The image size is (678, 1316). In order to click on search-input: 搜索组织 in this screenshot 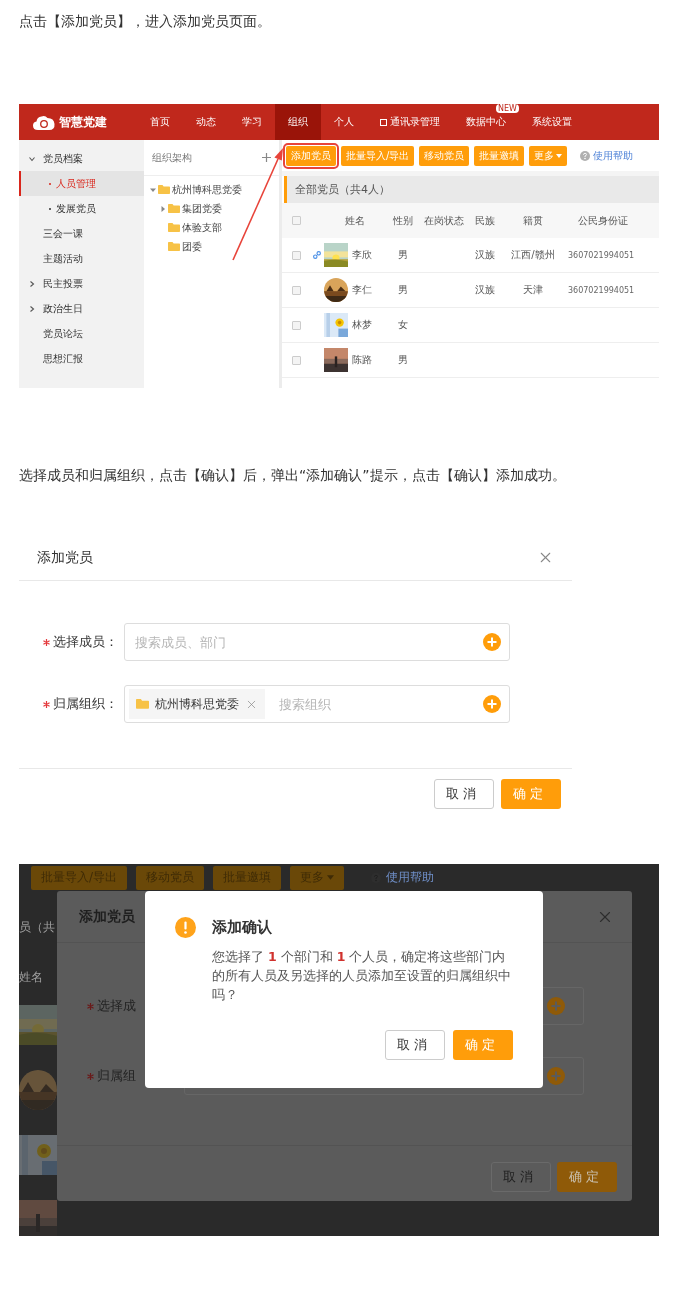, I will do `click(374, 704)`.